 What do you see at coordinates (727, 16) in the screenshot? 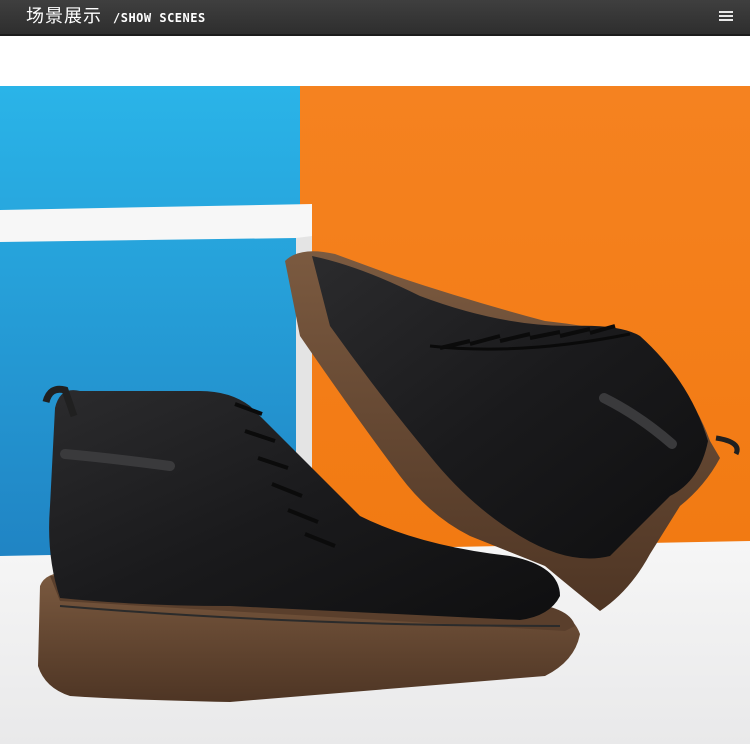
I see `menu-icon` at bounding box center [727, 16].